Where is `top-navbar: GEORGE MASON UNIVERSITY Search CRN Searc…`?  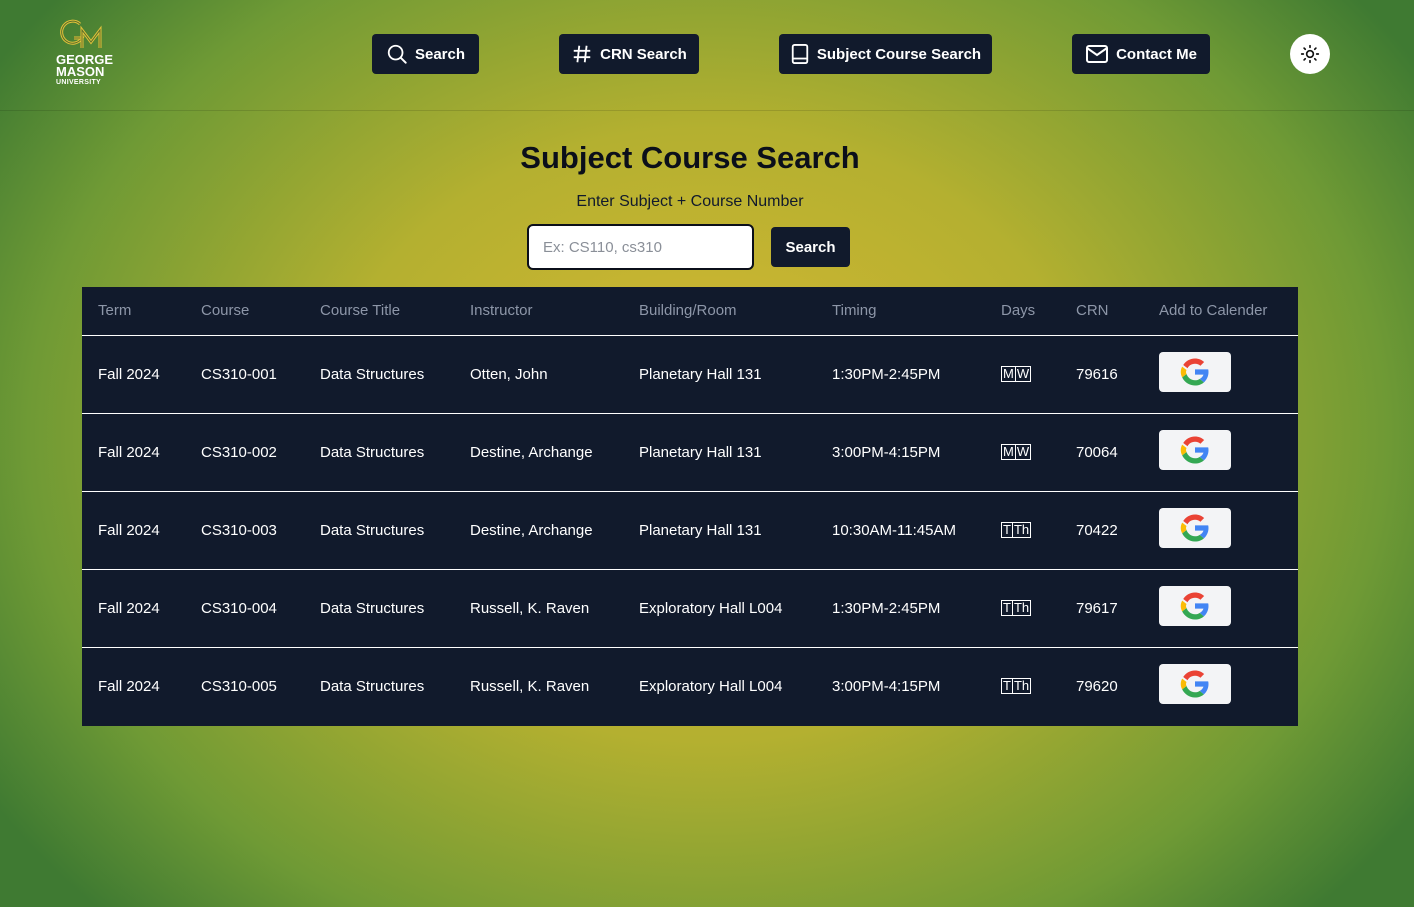 top-navbar: GEORGE MASON UNIVERSITY Search CRN Searc… is located at coordinates (707, 55).